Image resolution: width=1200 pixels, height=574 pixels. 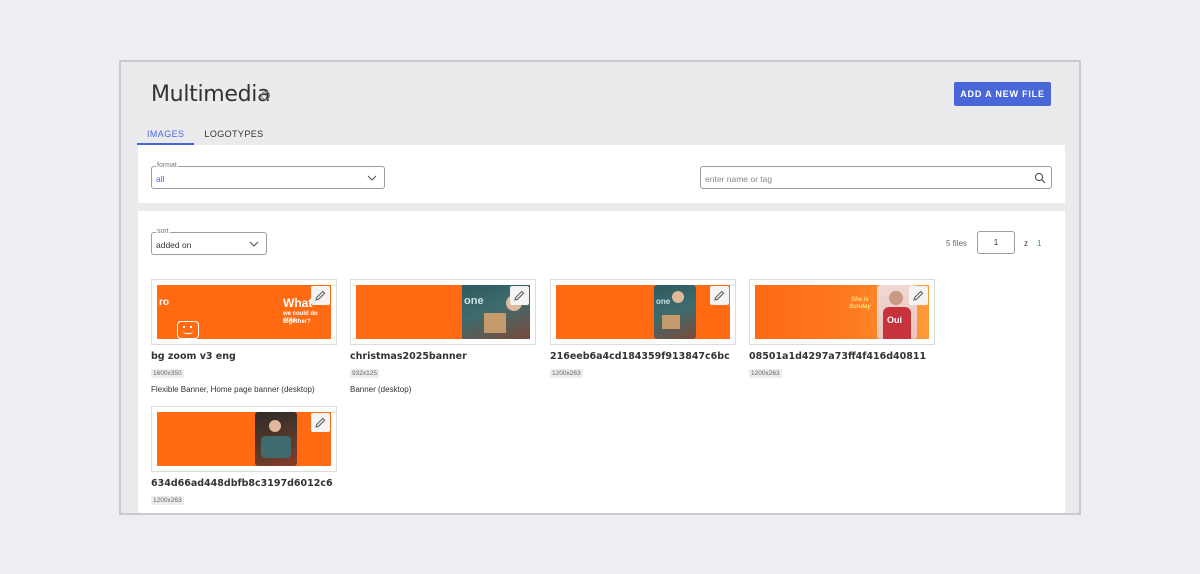 I want to click on thumb-text: What, so click(x=298, y=303).